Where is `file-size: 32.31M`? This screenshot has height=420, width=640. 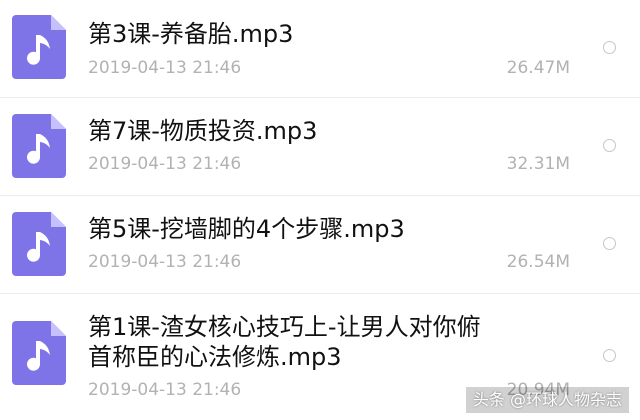
file-size: 32.31M is located at coordinates (538, 164).